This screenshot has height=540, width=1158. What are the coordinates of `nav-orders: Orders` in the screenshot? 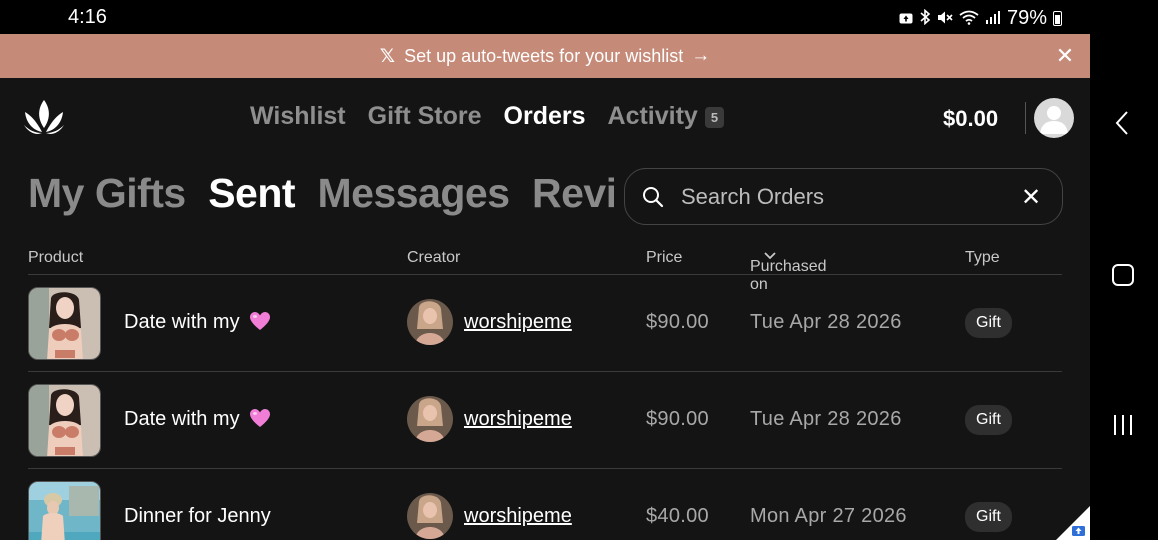 It's located at (545, 116).